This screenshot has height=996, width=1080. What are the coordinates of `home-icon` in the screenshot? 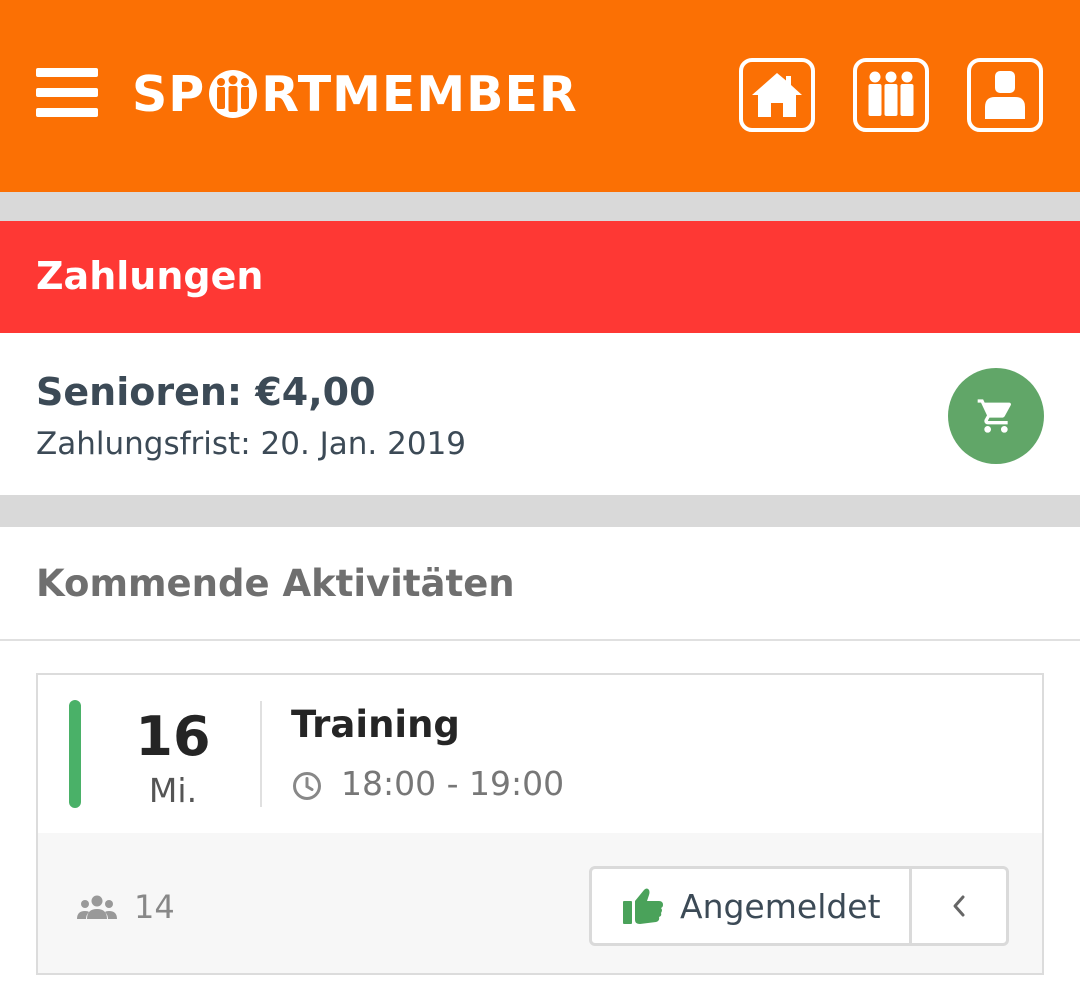 It's located at (777, 95).